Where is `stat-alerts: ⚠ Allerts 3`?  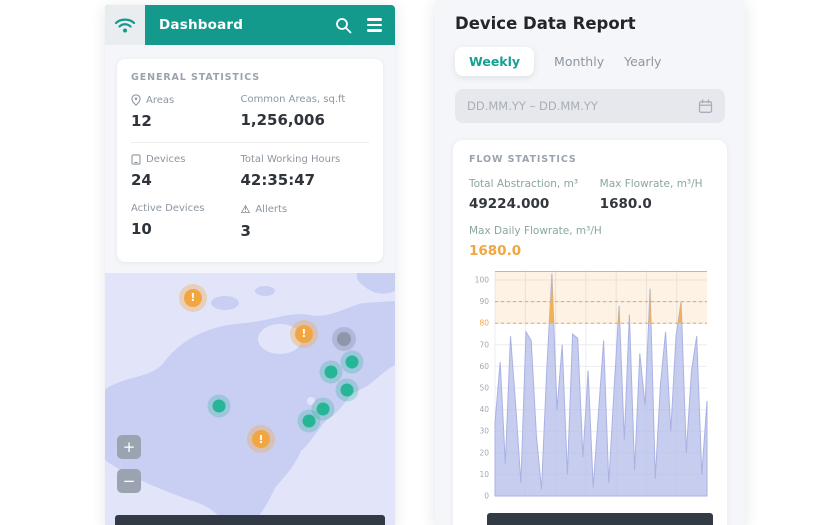
stat-alerts: ⚠ Allerts 3 is located at coordinates (304, 221).